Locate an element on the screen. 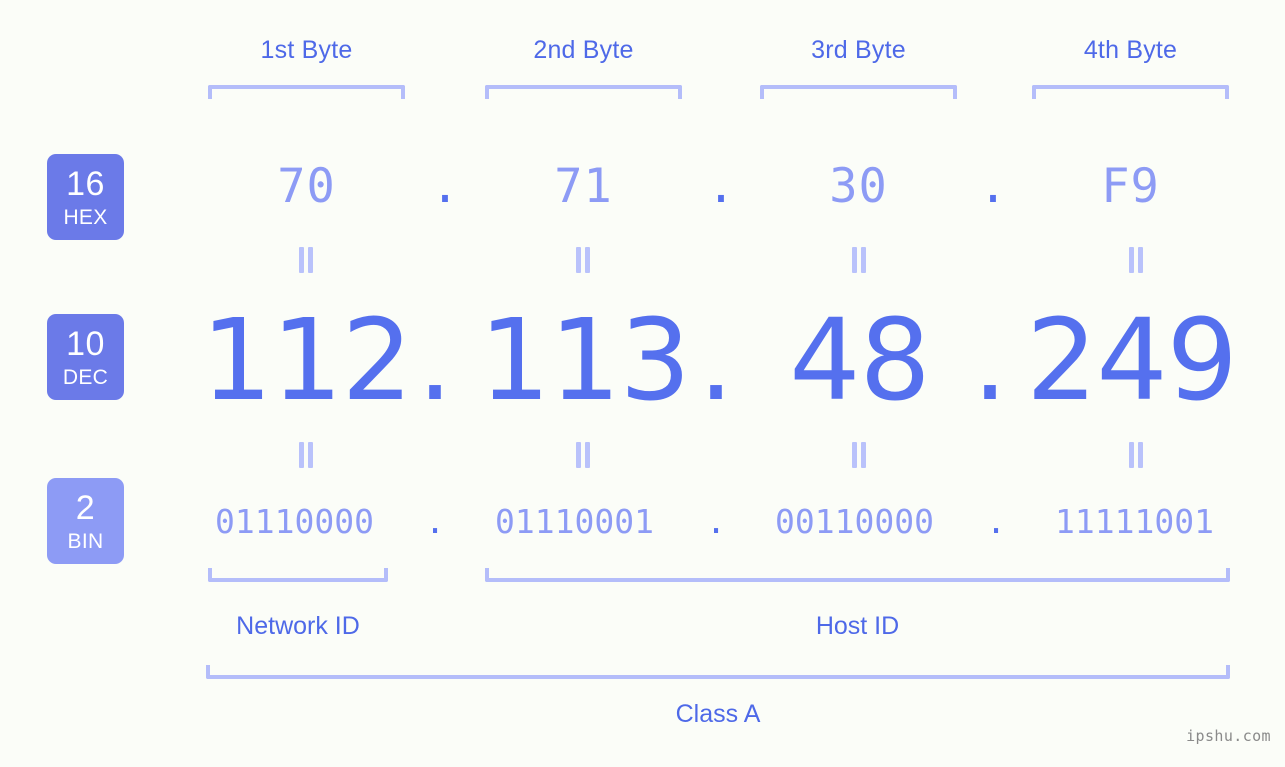  base-badge-hex-label: HEX is located at coordinates (85, 217).